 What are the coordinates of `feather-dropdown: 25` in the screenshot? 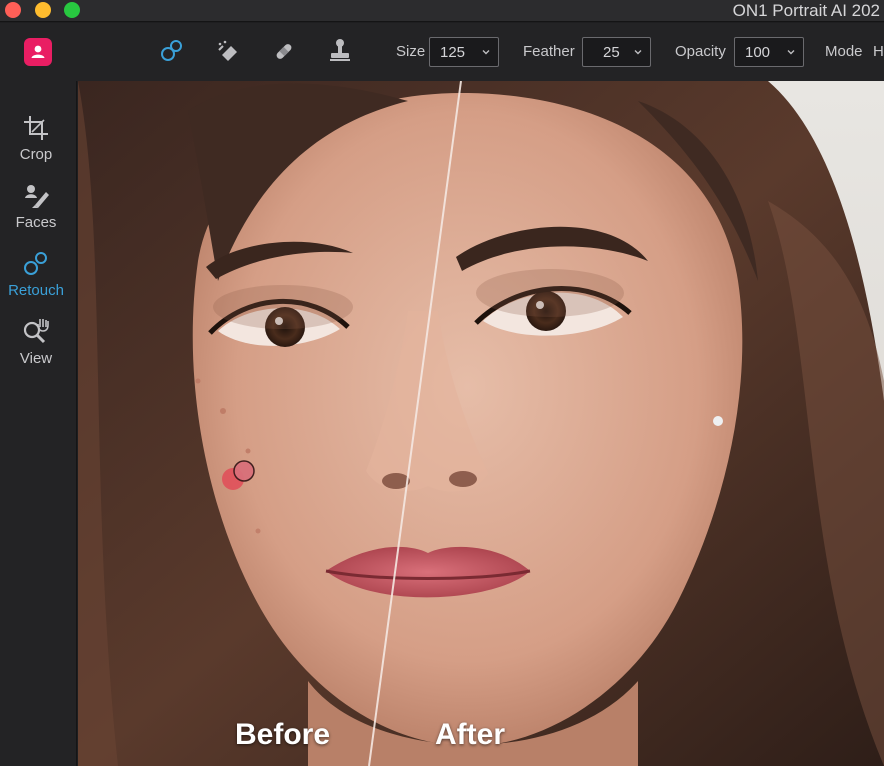 It's located at (616, 52).